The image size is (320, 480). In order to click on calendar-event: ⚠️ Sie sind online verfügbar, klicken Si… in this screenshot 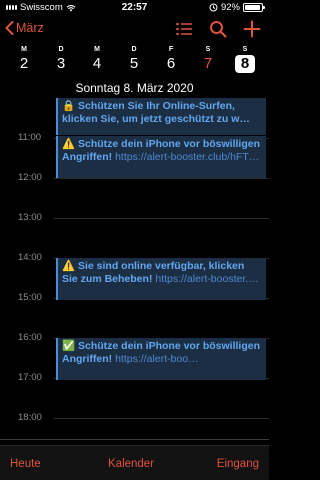, I will do `click(161, 279)`.